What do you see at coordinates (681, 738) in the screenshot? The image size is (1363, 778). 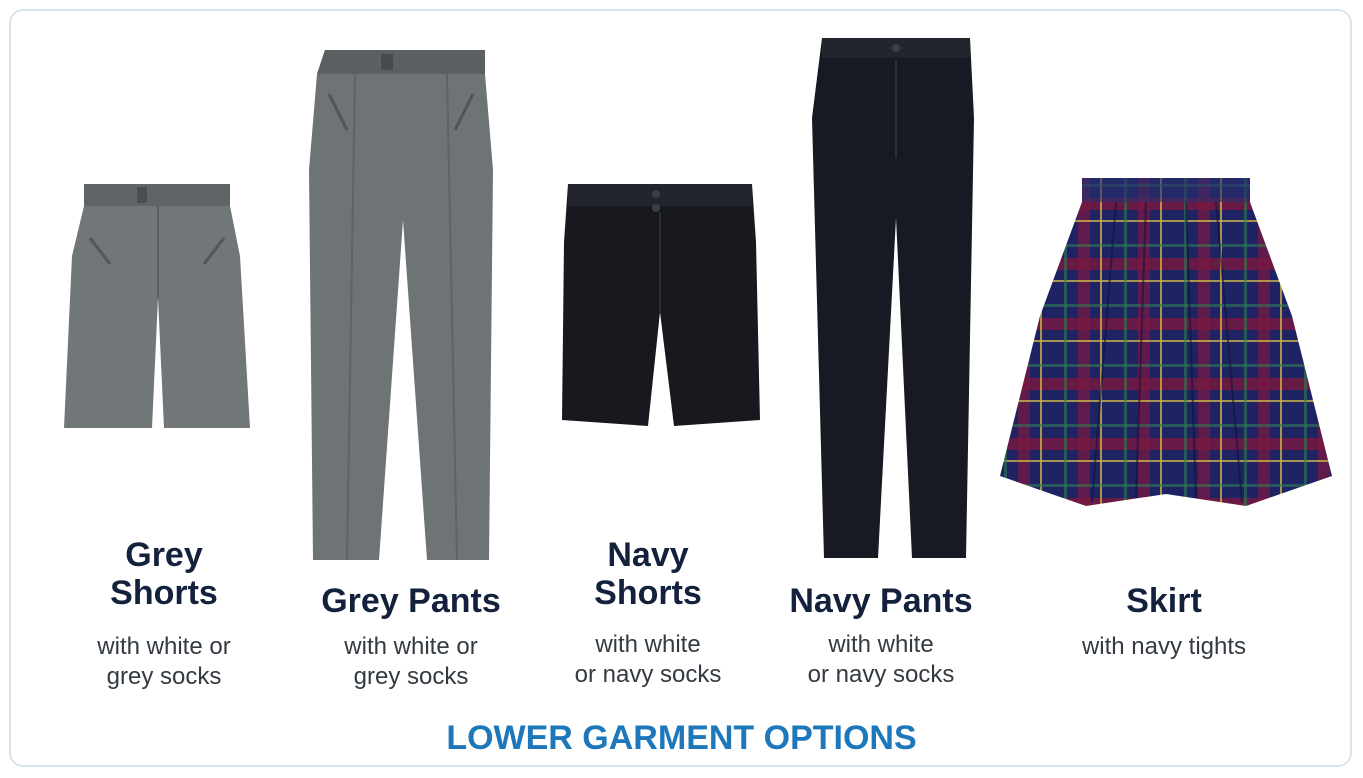 I see `lower-garment-options-heading: LOWER GARMENT OPTIONS` at bounding box center [681, 738].